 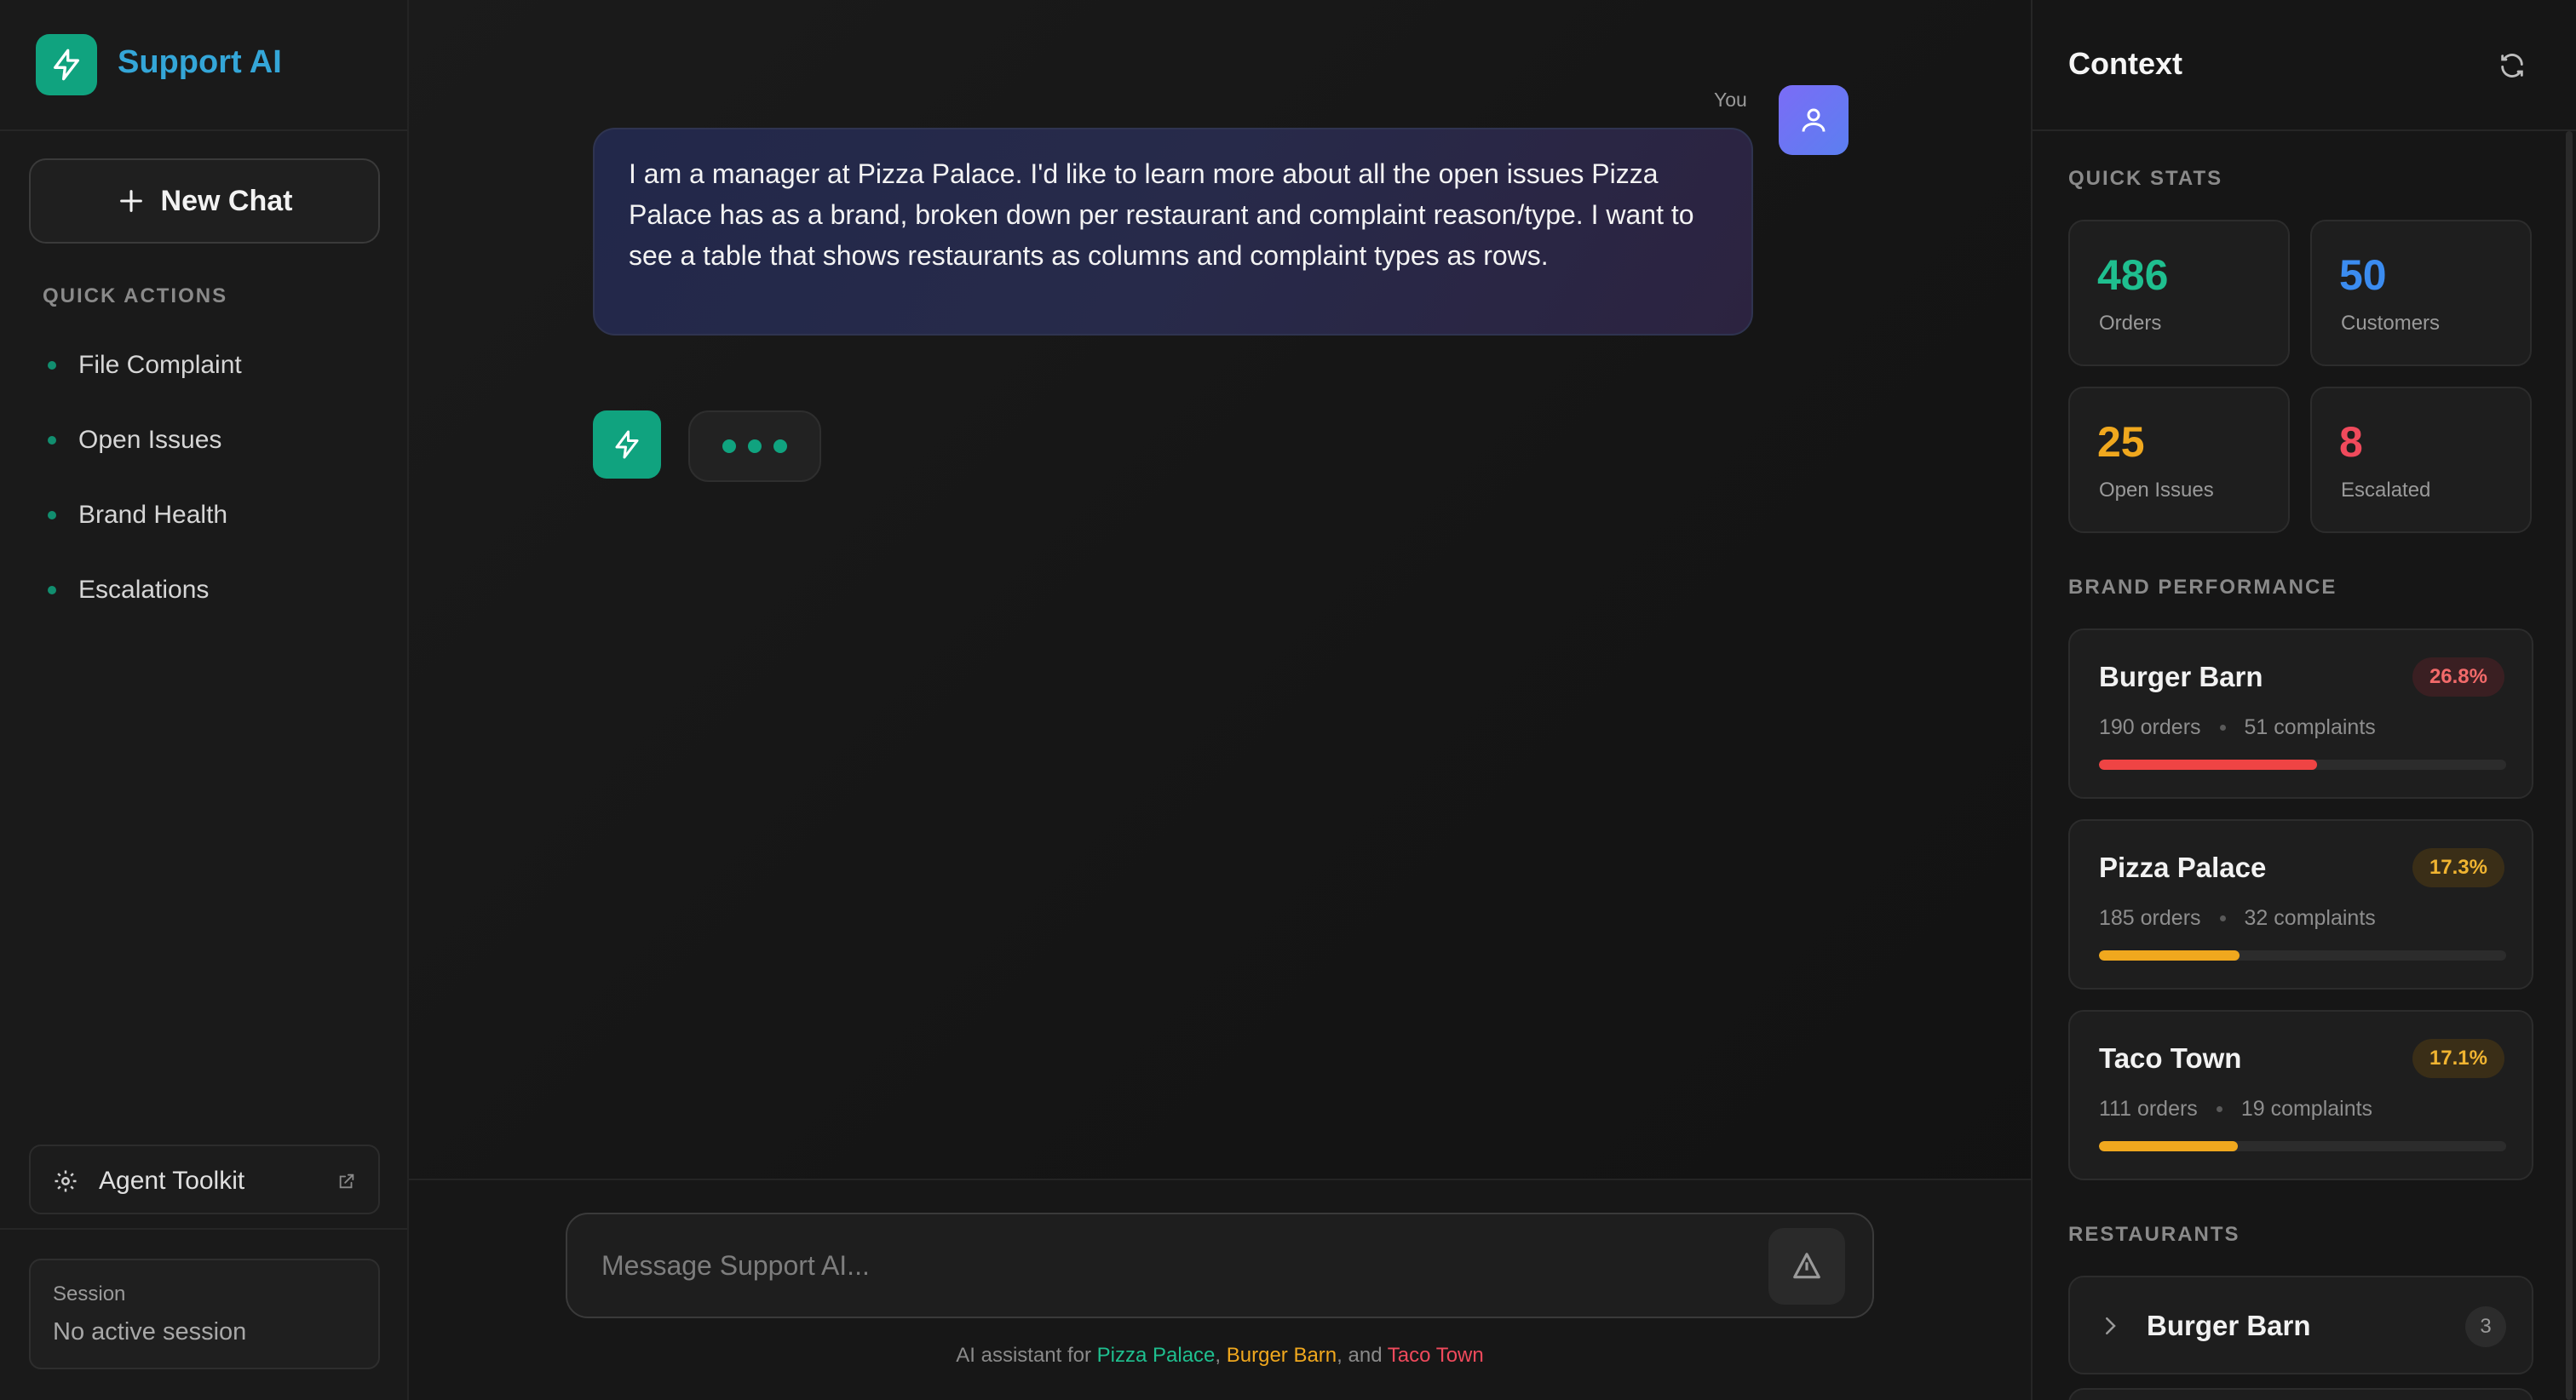 I want to click on refresh-button, so click(x=2512, y=65).